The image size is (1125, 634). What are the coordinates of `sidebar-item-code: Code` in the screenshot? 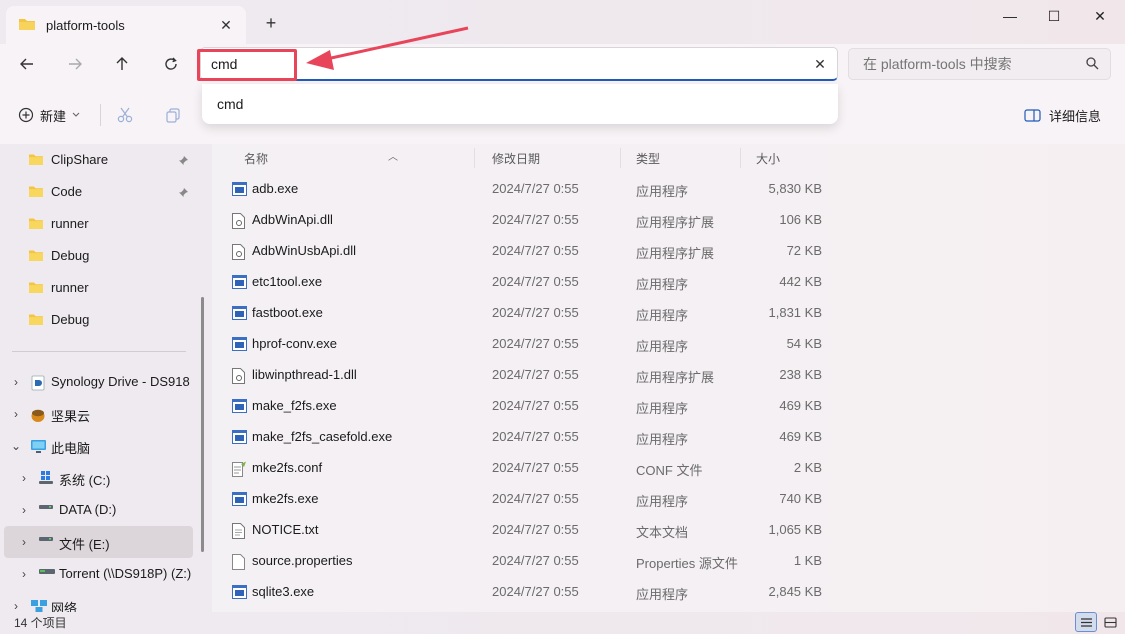 It's located at (98, 192).